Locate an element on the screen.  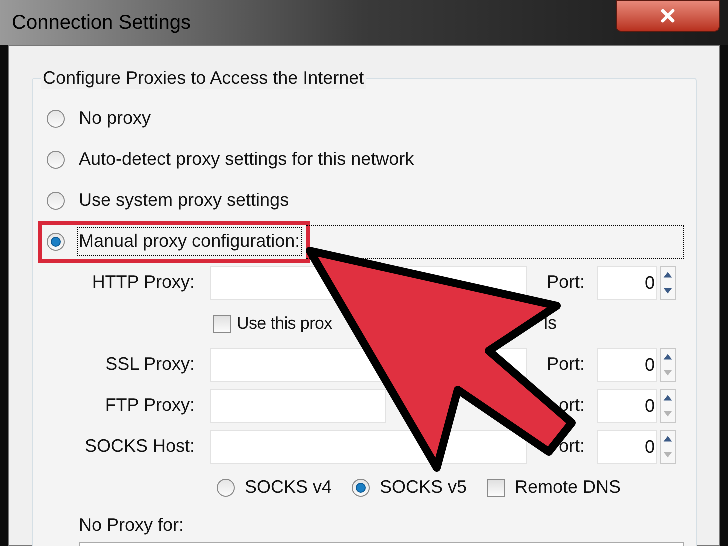
field-label: HTTP Proxy: is located at coordinates (143, 282).